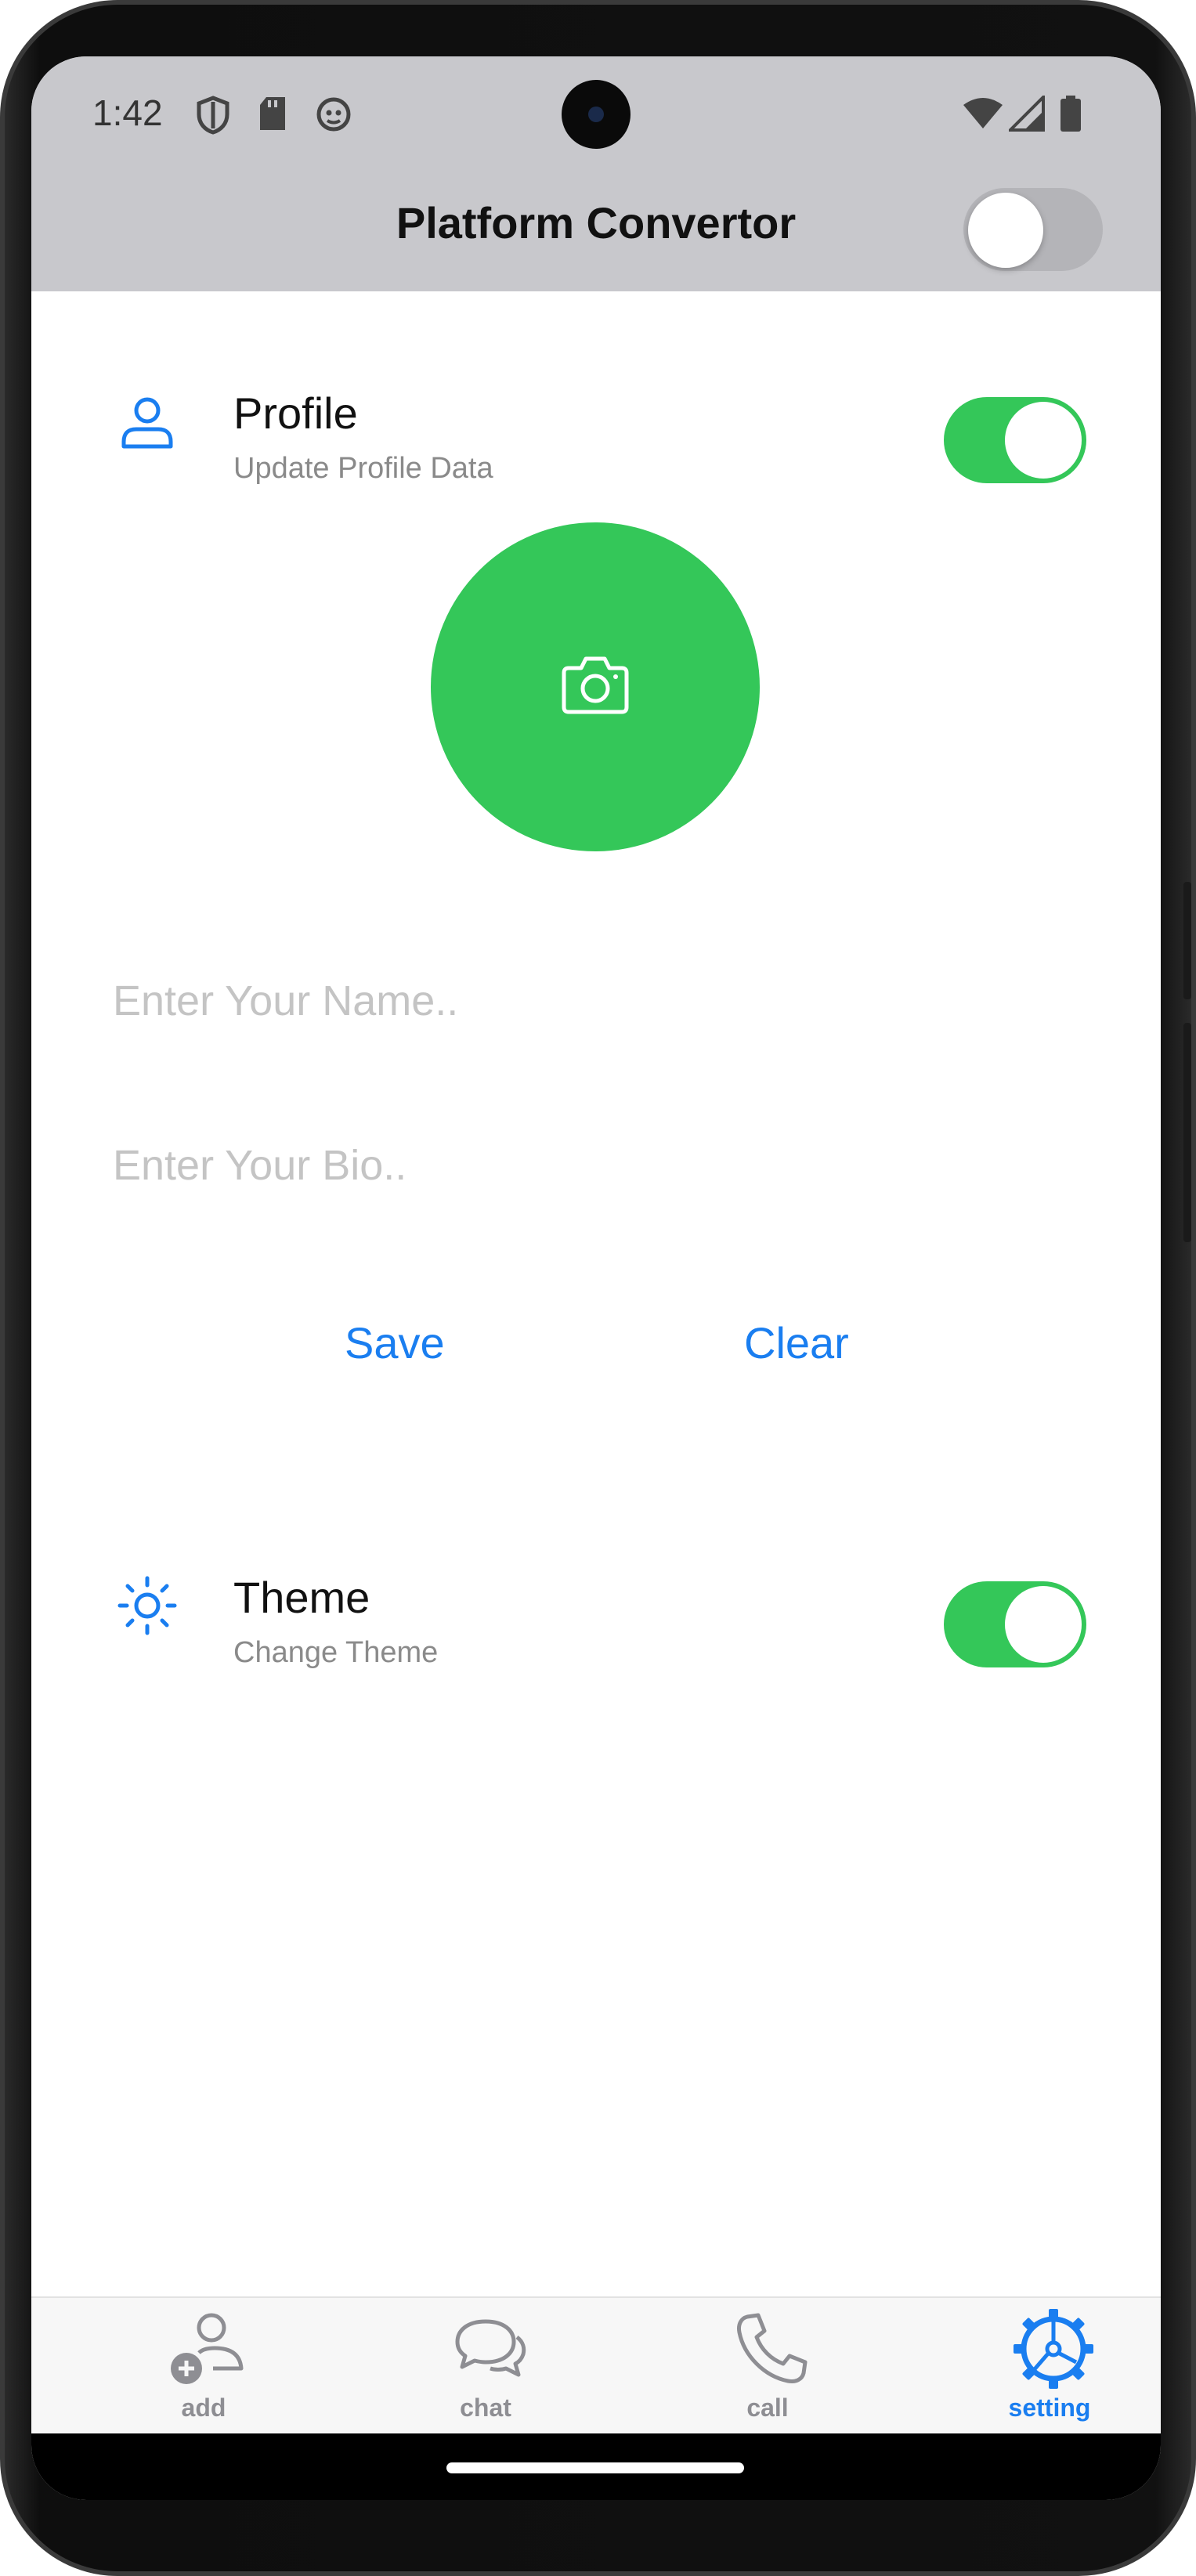 This screenshot has width=1196, height=2576. I want to click on tab-chat: chat, so click(485, 2366).